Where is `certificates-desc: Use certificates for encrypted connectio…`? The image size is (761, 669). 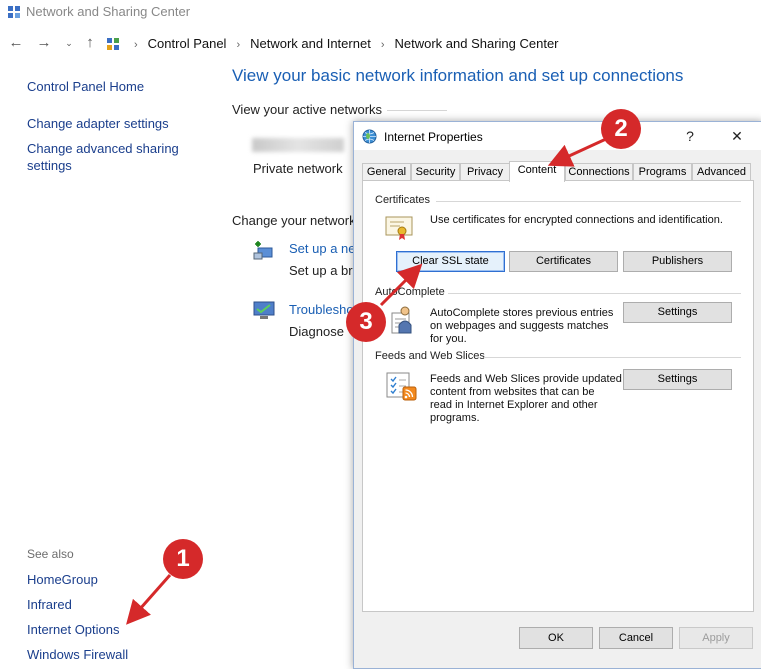 certificates-desc: Use certificates for encrypted connectio… is located at coordinates (576, 220).